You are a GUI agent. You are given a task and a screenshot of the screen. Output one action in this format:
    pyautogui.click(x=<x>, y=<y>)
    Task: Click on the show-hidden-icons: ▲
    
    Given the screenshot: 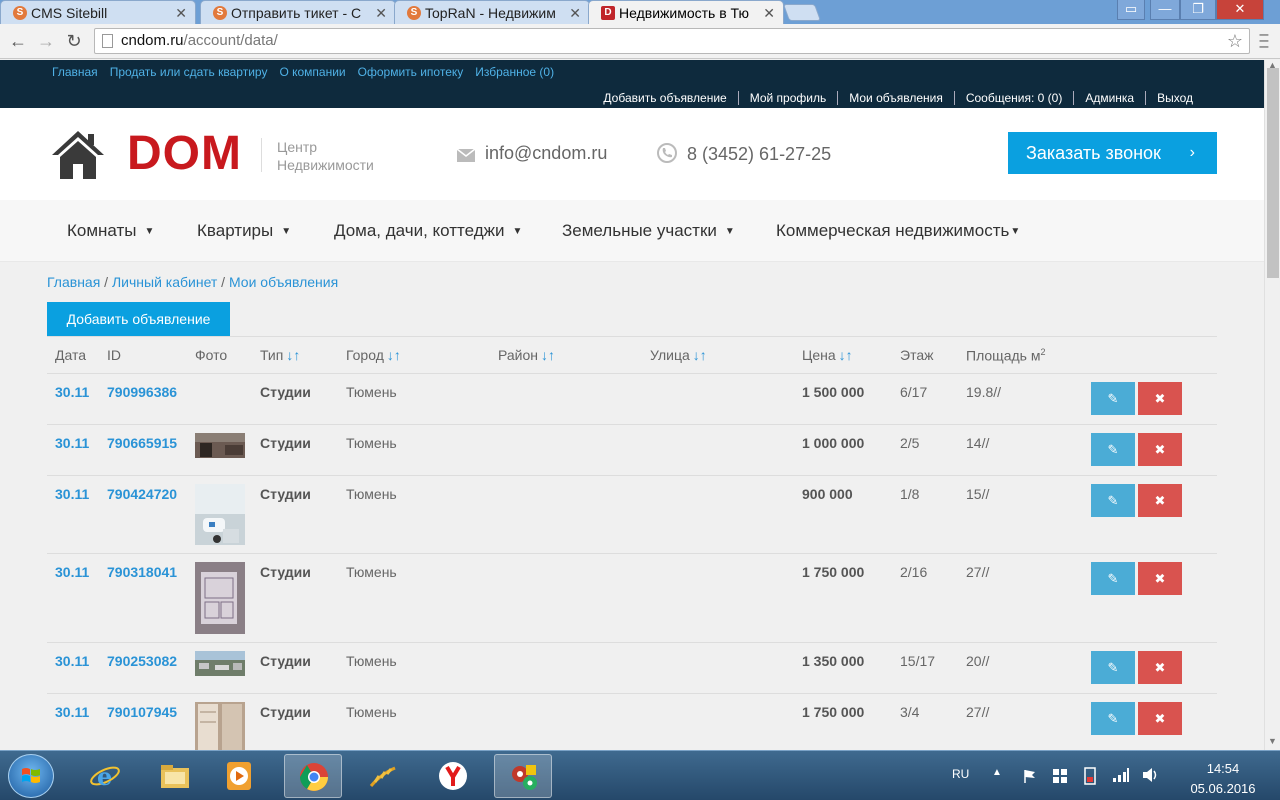 What is the action you would take?
    pyautogui.click(x=997, y=772)
    